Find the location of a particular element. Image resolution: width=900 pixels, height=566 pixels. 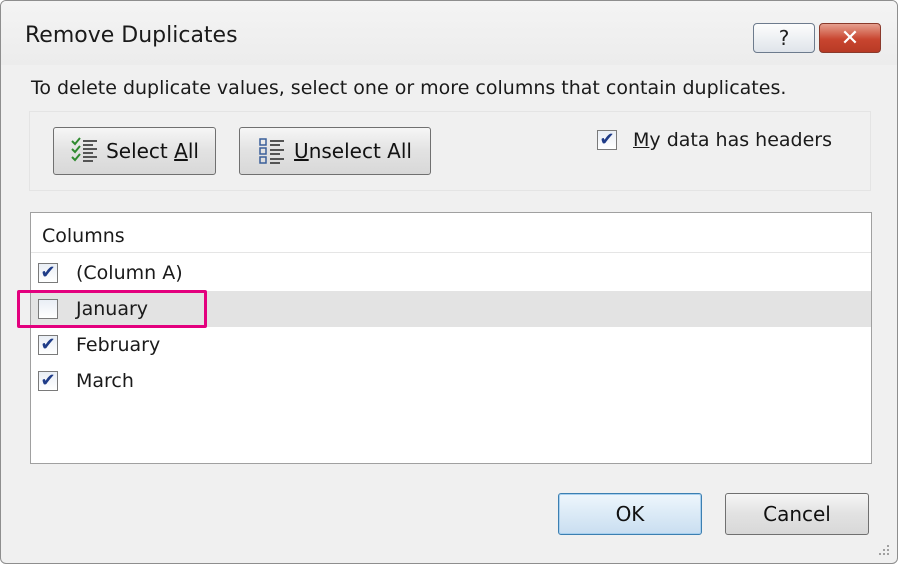

unselect-all-label: Unselect All is located at coordinates (353, 151).